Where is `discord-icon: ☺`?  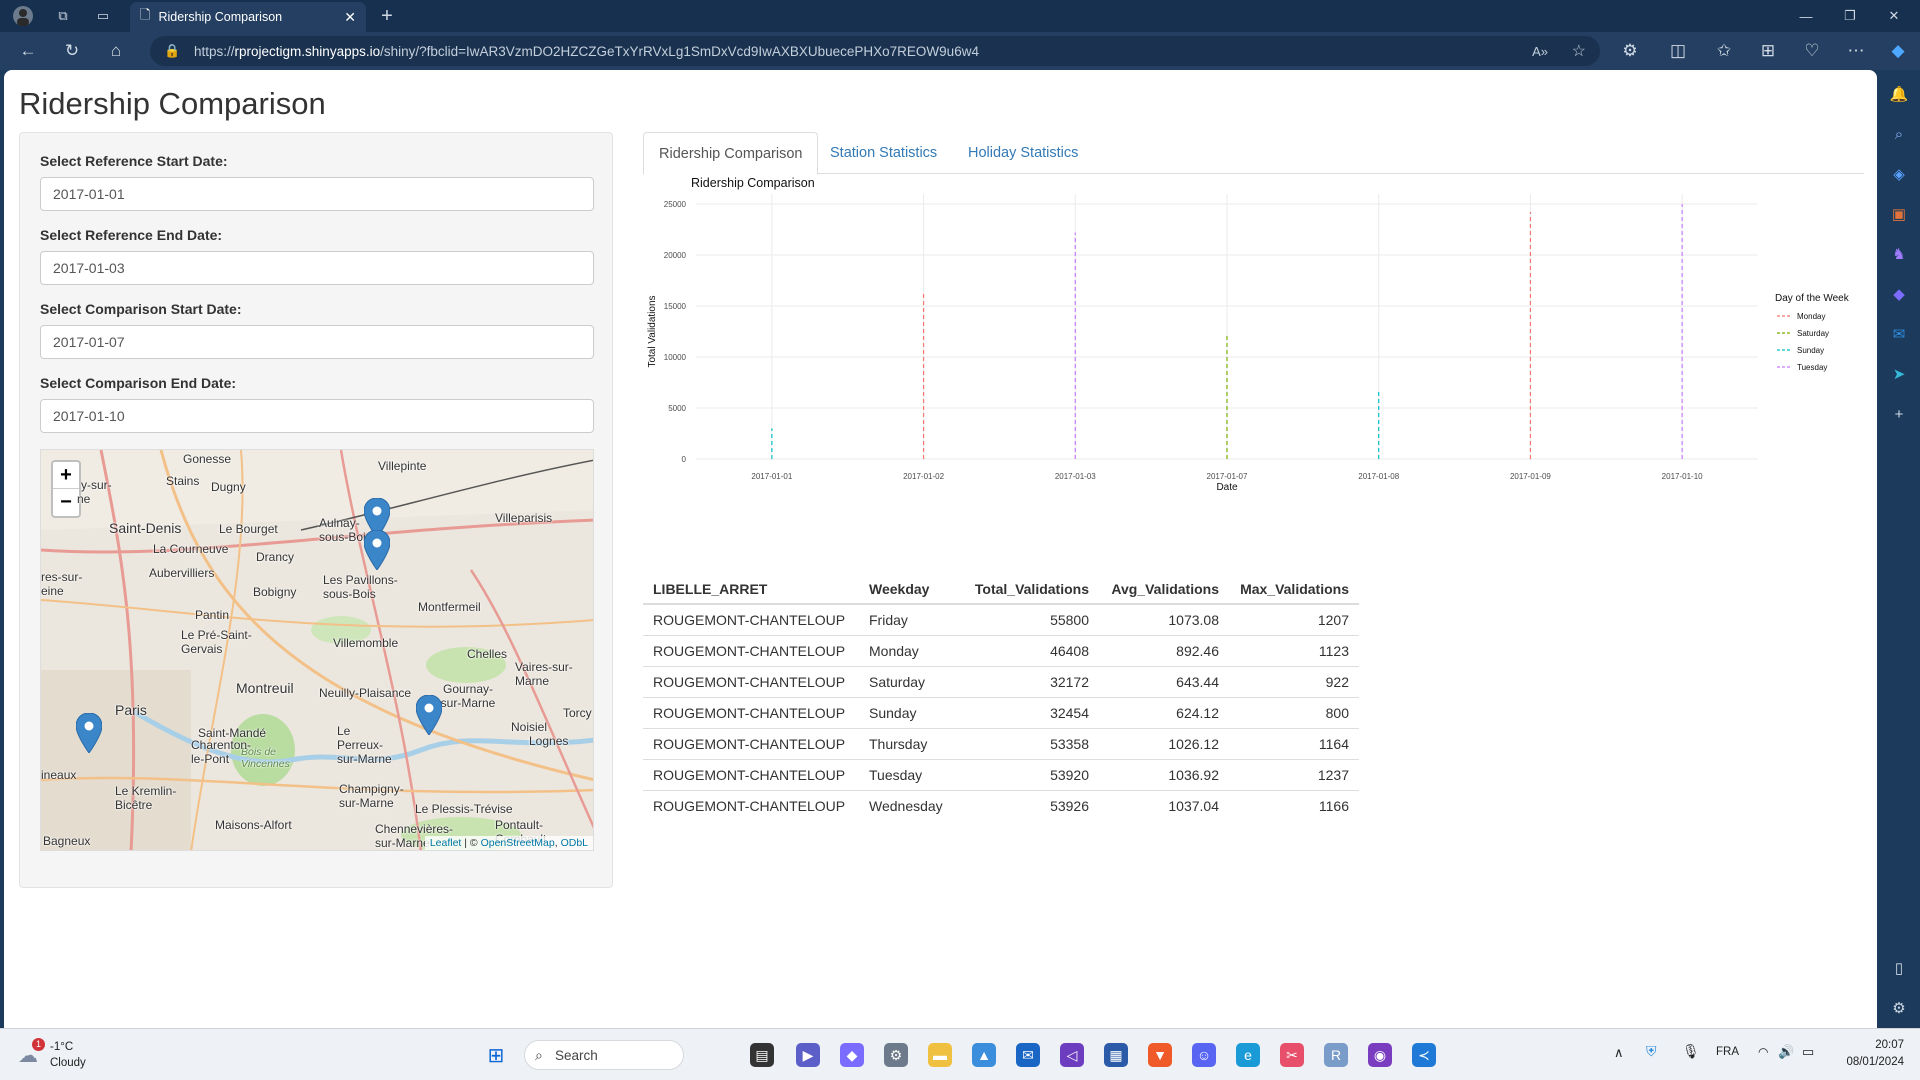 discord-icon: ☺ is located at coordinates (1204, 1055).